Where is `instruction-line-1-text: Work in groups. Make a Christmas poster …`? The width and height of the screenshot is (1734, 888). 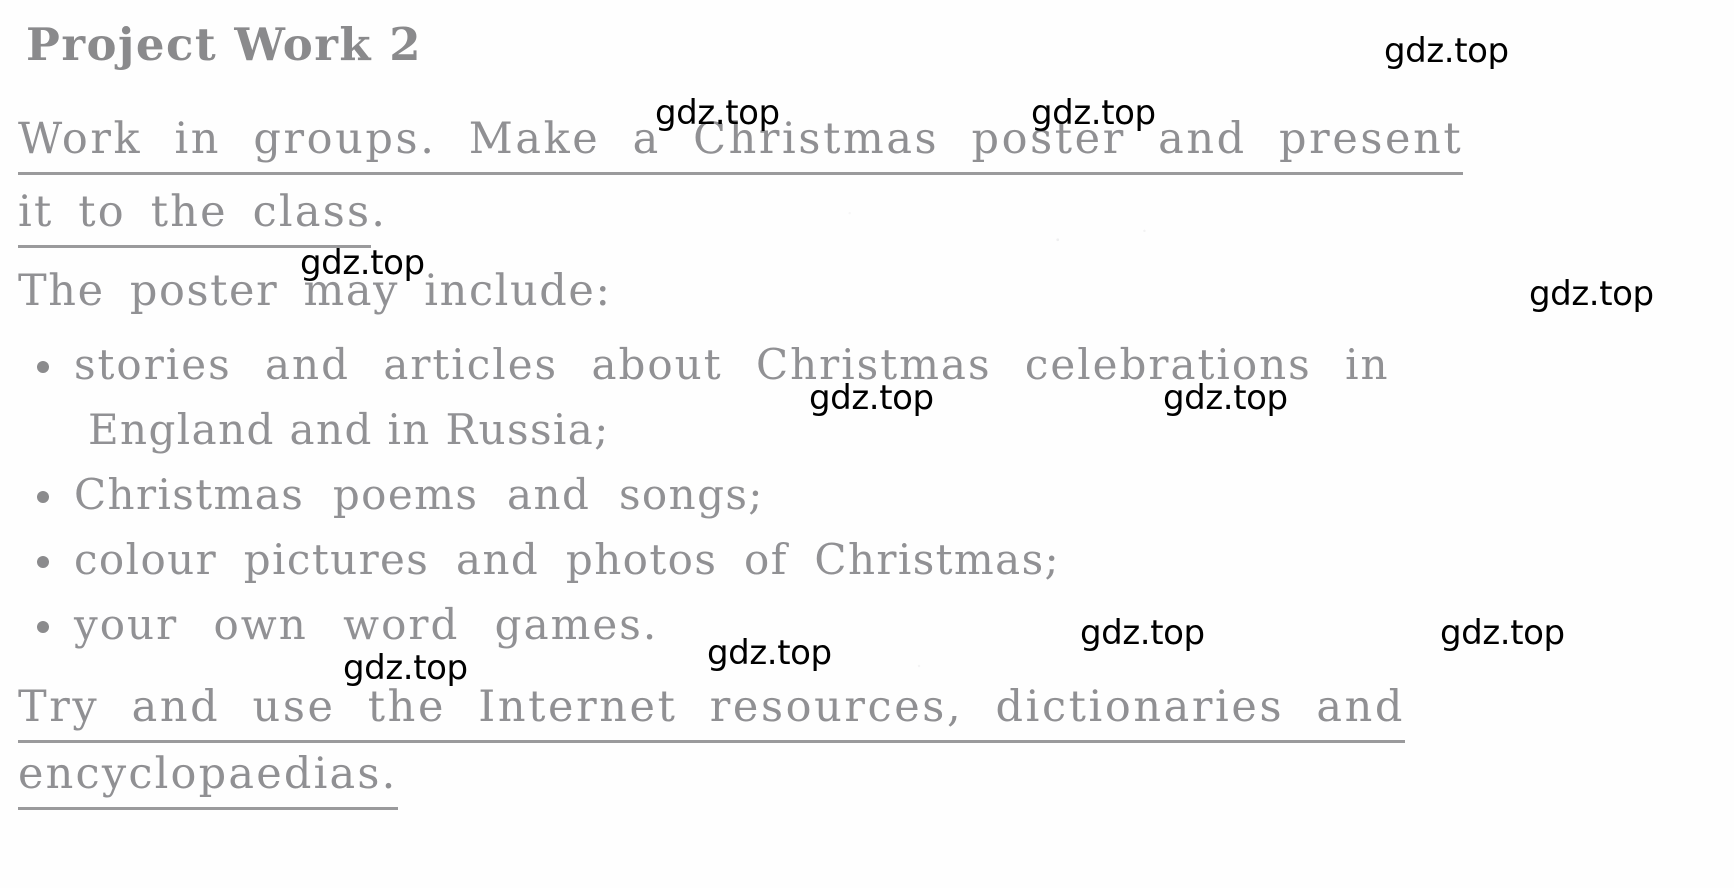 instruction-line-1-text: Work in groups. Make a Christmas poster … is located at coordinates (741, 141).